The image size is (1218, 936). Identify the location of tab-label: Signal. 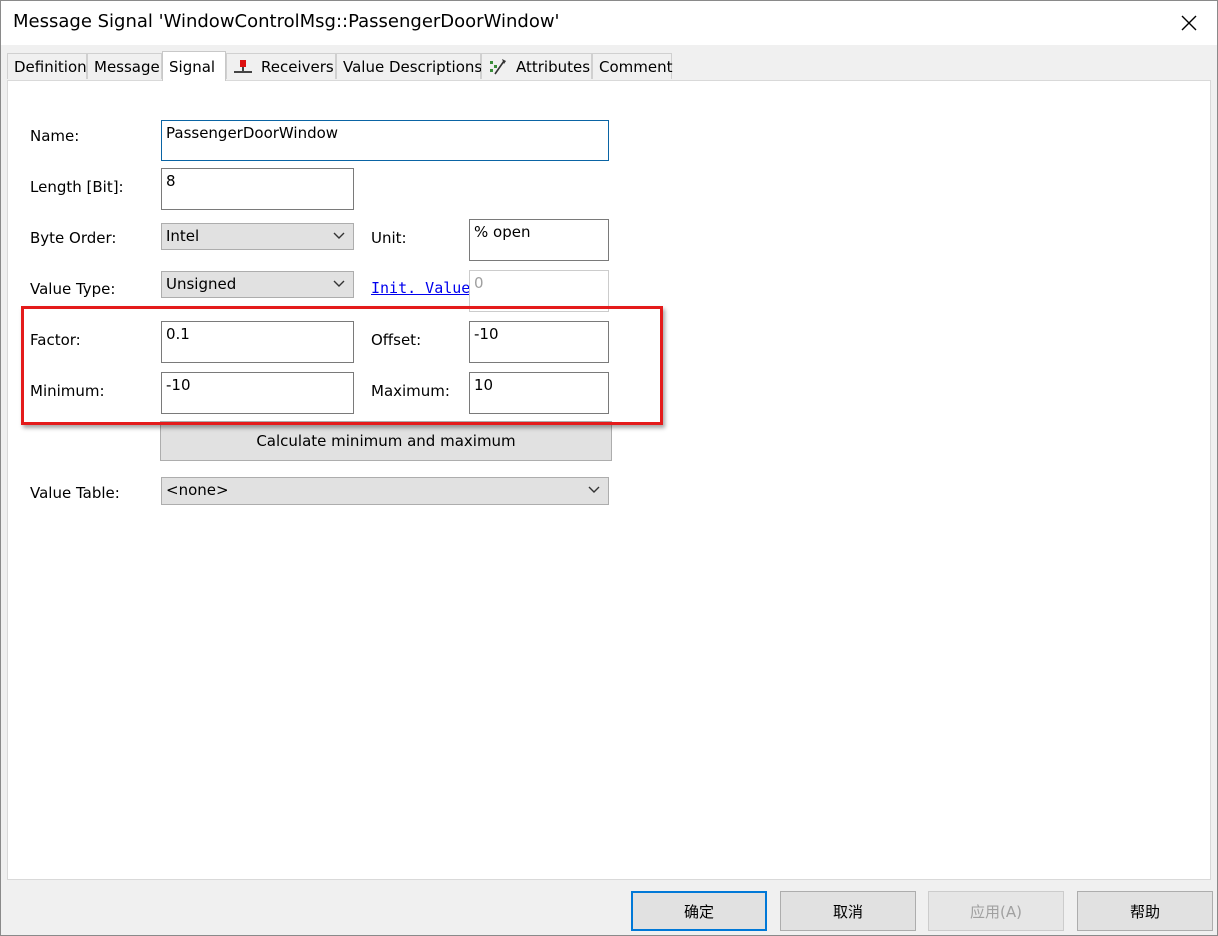
(192, 66).